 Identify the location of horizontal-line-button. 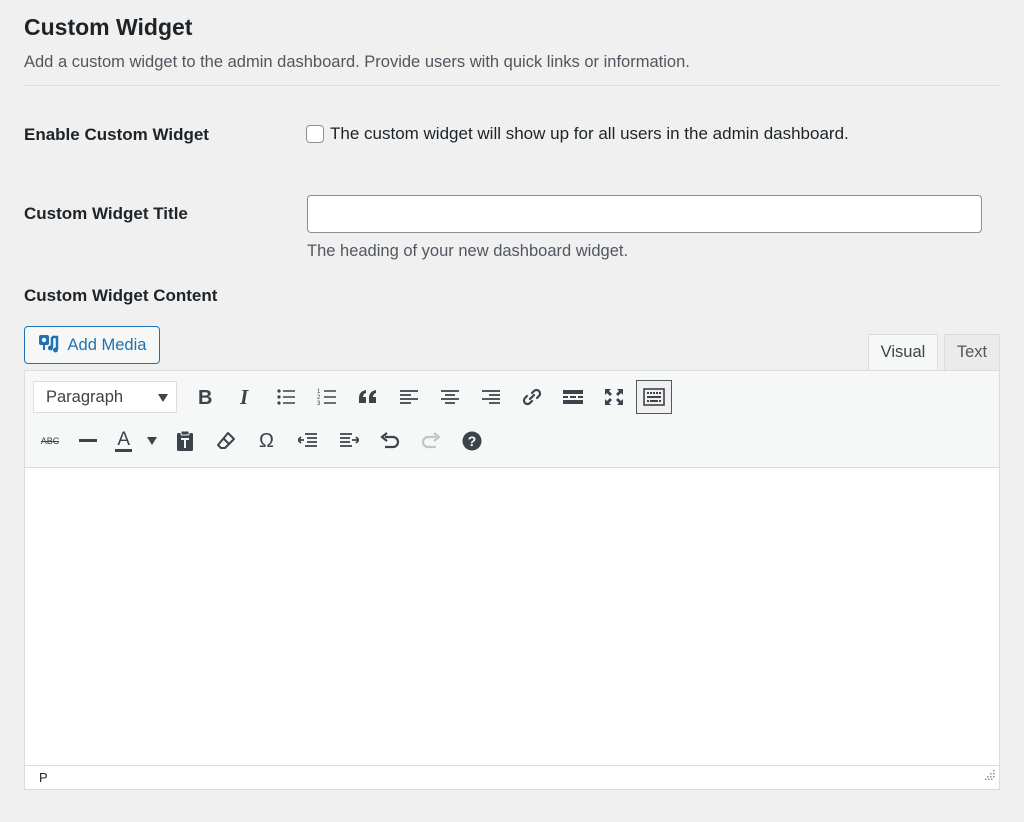
(87, 441).